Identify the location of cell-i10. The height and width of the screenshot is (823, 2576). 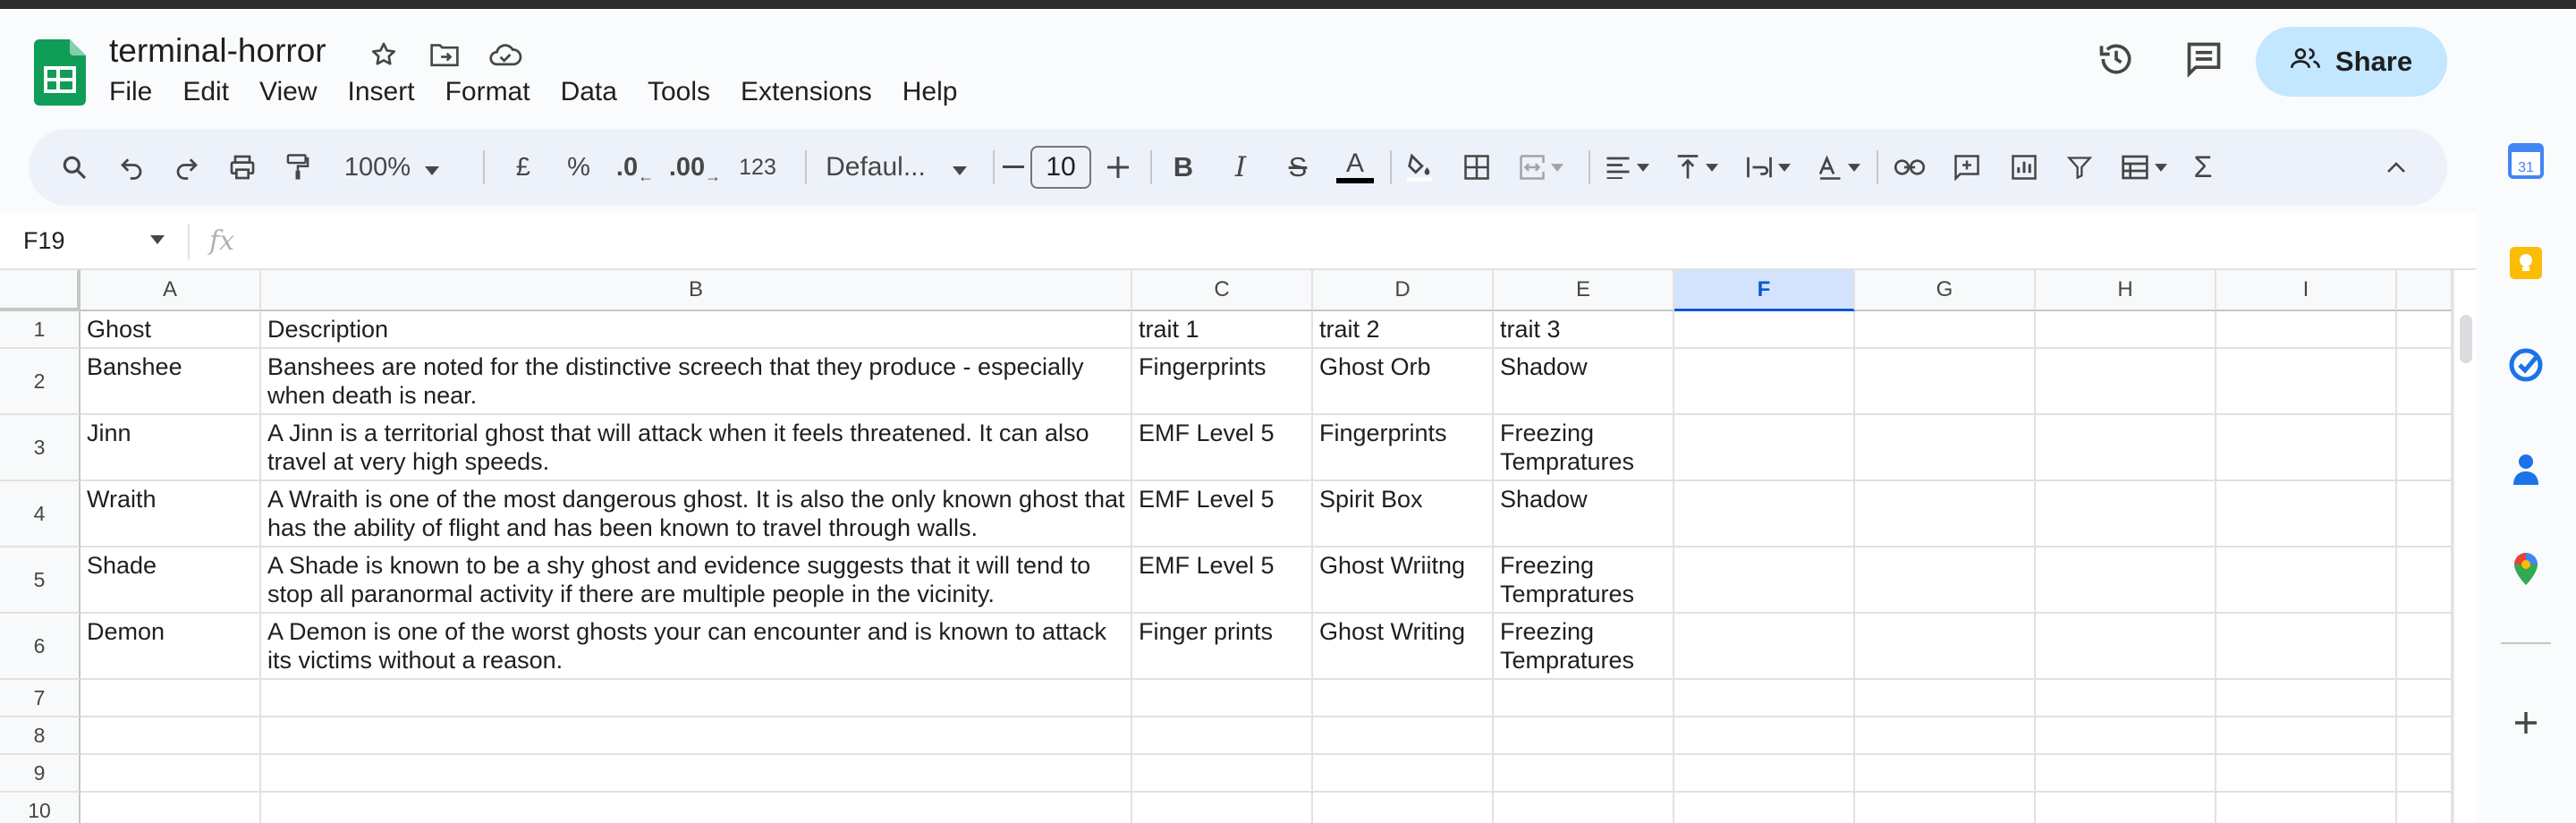
(2306, 808).